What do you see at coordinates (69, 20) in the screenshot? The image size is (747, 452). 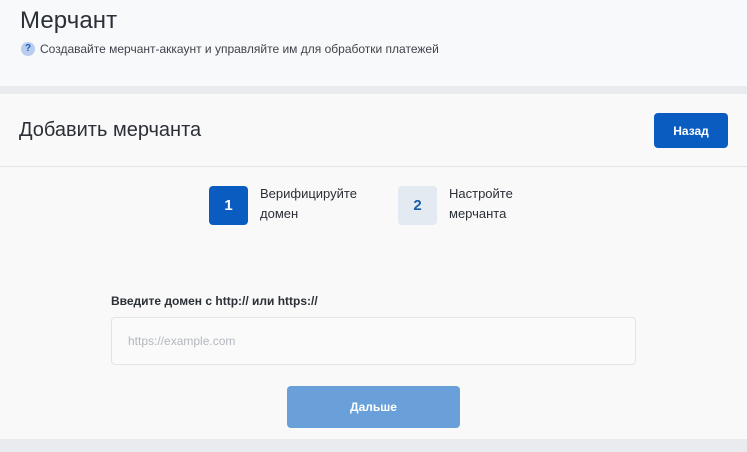 I see `page-title: Мерчант` at bounding box center [69, 20].